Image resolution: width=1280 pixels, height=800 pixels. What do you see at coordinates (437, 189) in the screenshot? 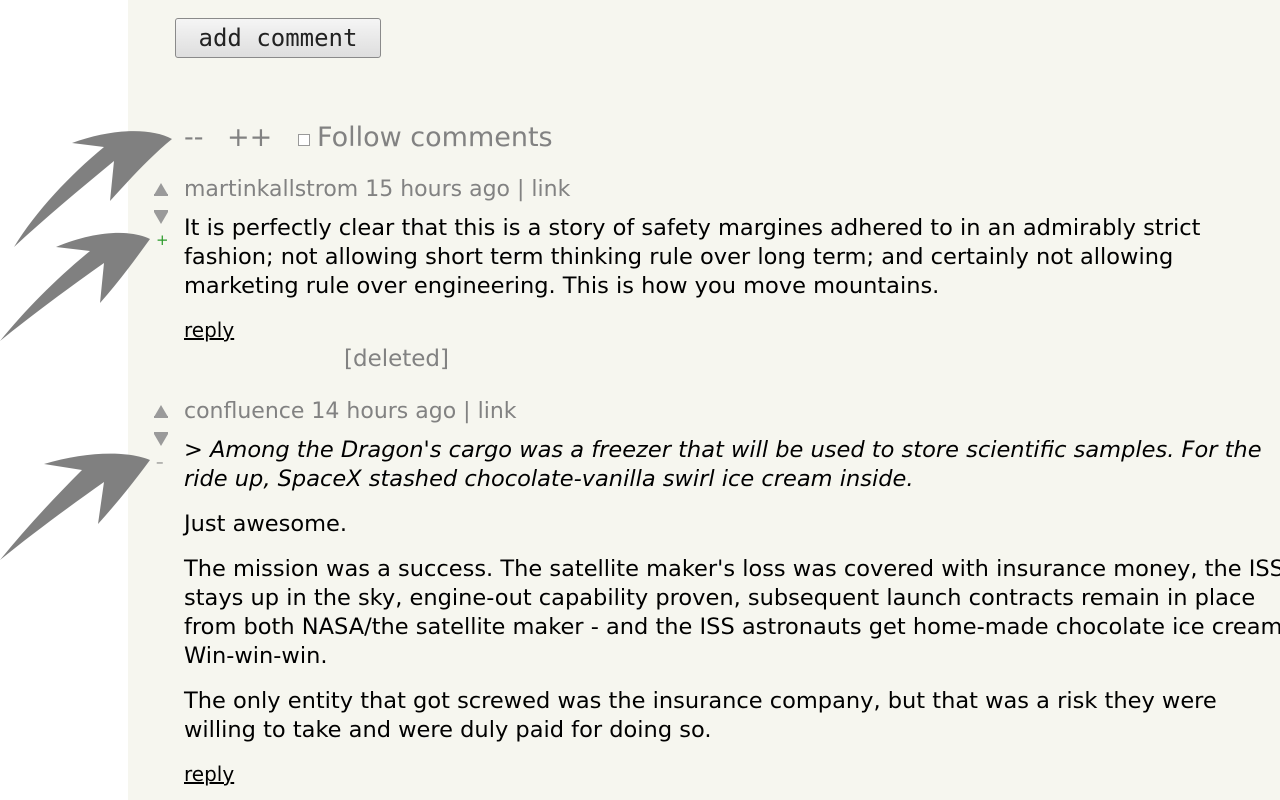
I see `comment-age: 15 hours ago` at bounding box center [437, 189].